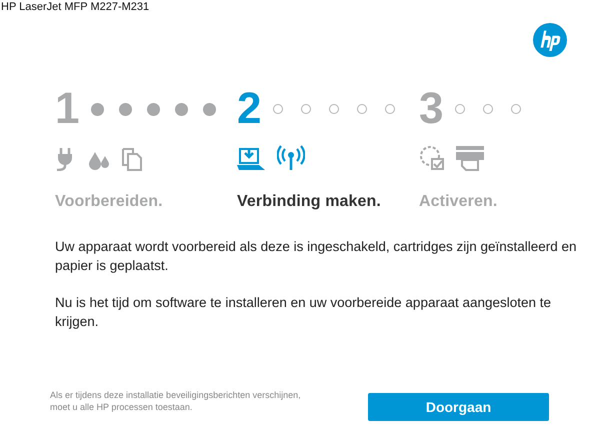 This screenshot has width=589, height=432. Describe the element at coordinates (458, 407) in the screenshot. I see `continue-button: Doorgaan` at that location.